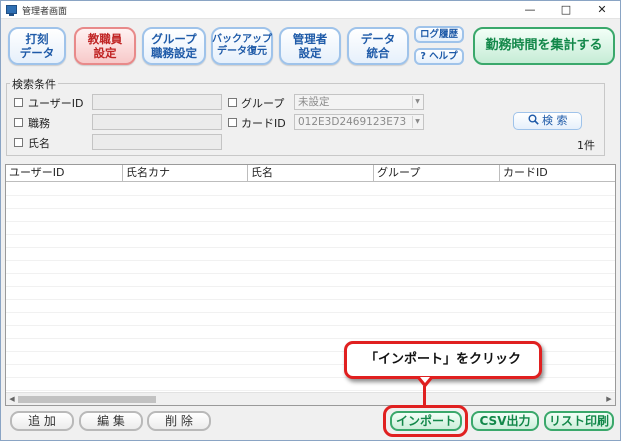  What do you see at coordinates (179, 421) in the screenshot?
I see `delete-button: 削 除` at bounding box center [179, 421].